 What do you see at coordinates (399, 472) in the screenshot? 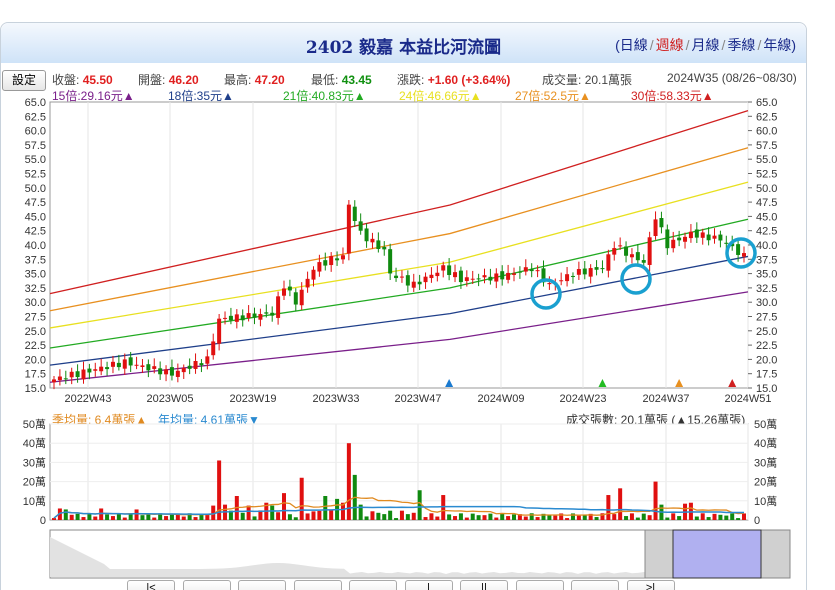
I see `volume-plot-area` at bounding box center [399, 472].